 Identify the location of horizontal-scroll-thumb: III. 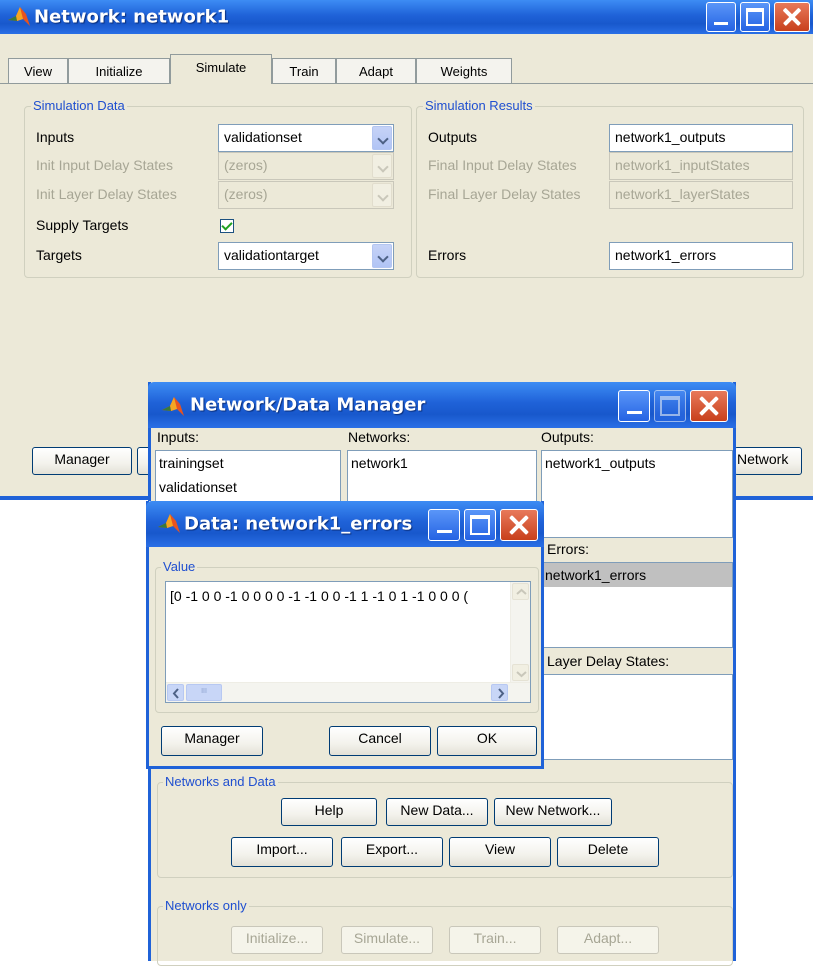
(204, 692).